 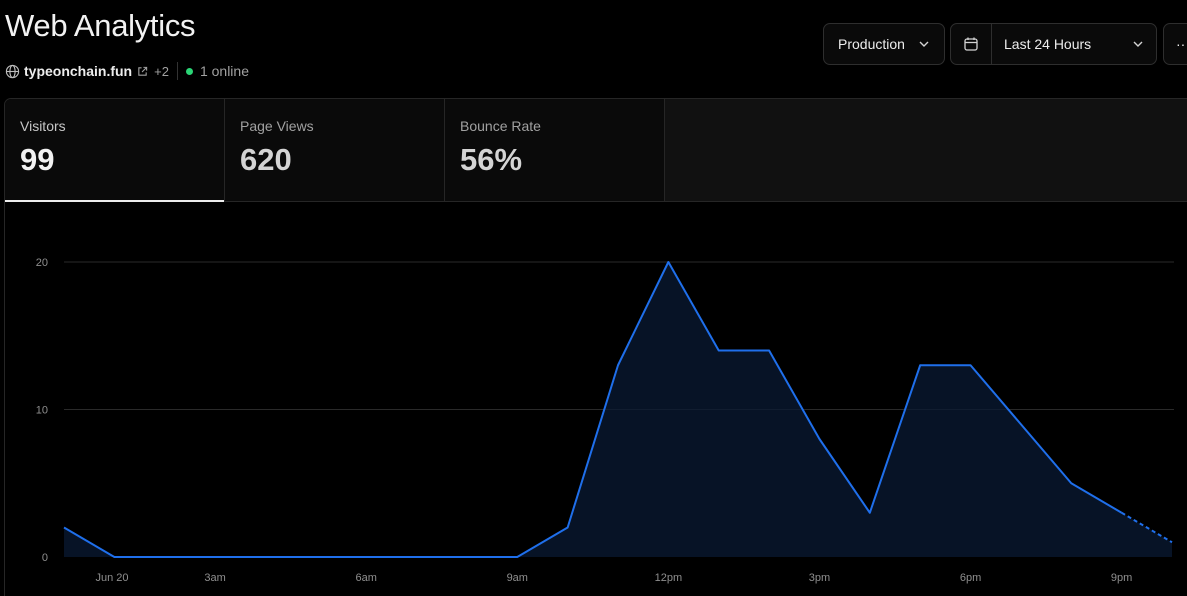 What do you see at coordinates (42, 411) in the screenshot?
I see `y-tick-label: 10` at bounding box center [42, 411].